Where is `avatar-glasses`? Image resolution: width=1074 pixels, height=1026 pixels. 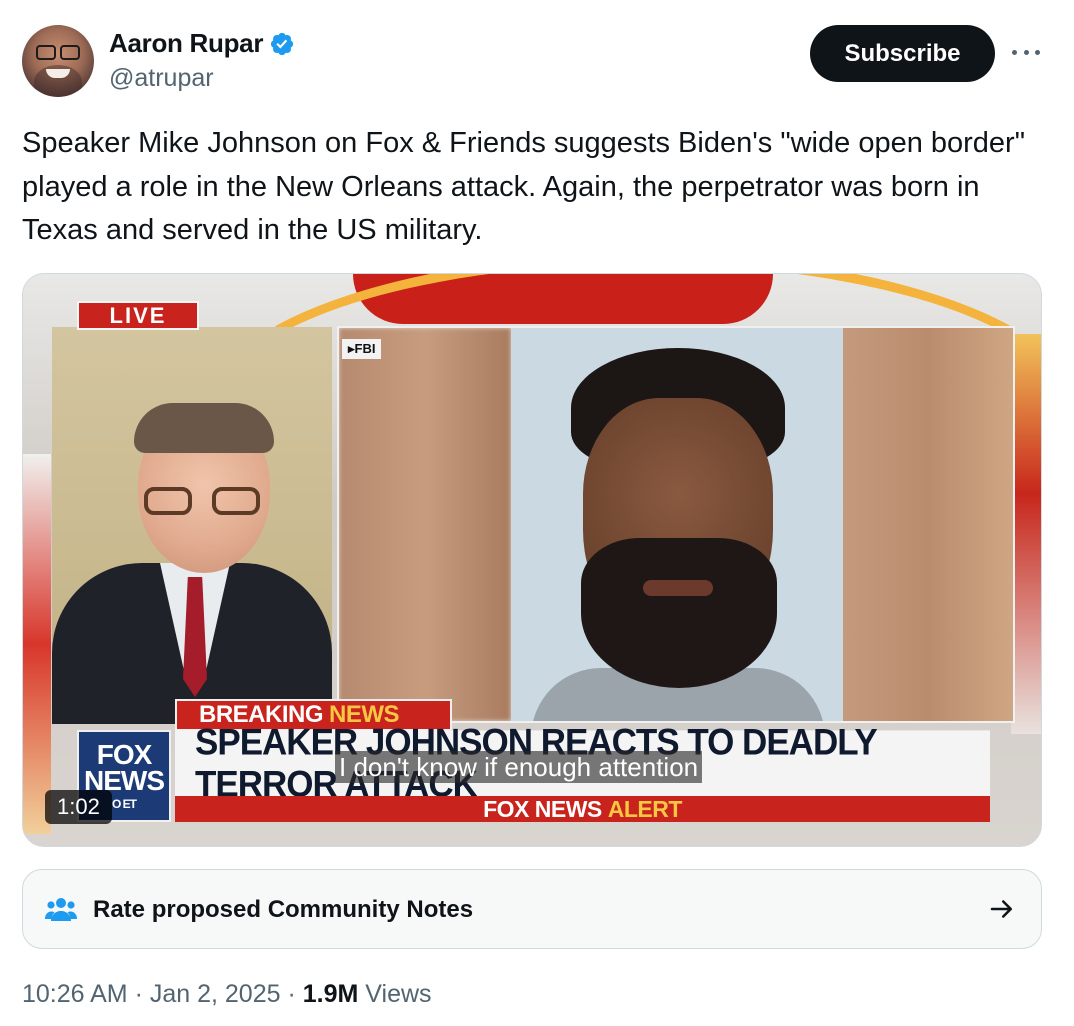
avatar-glasses is located at coordinates (58, 52).